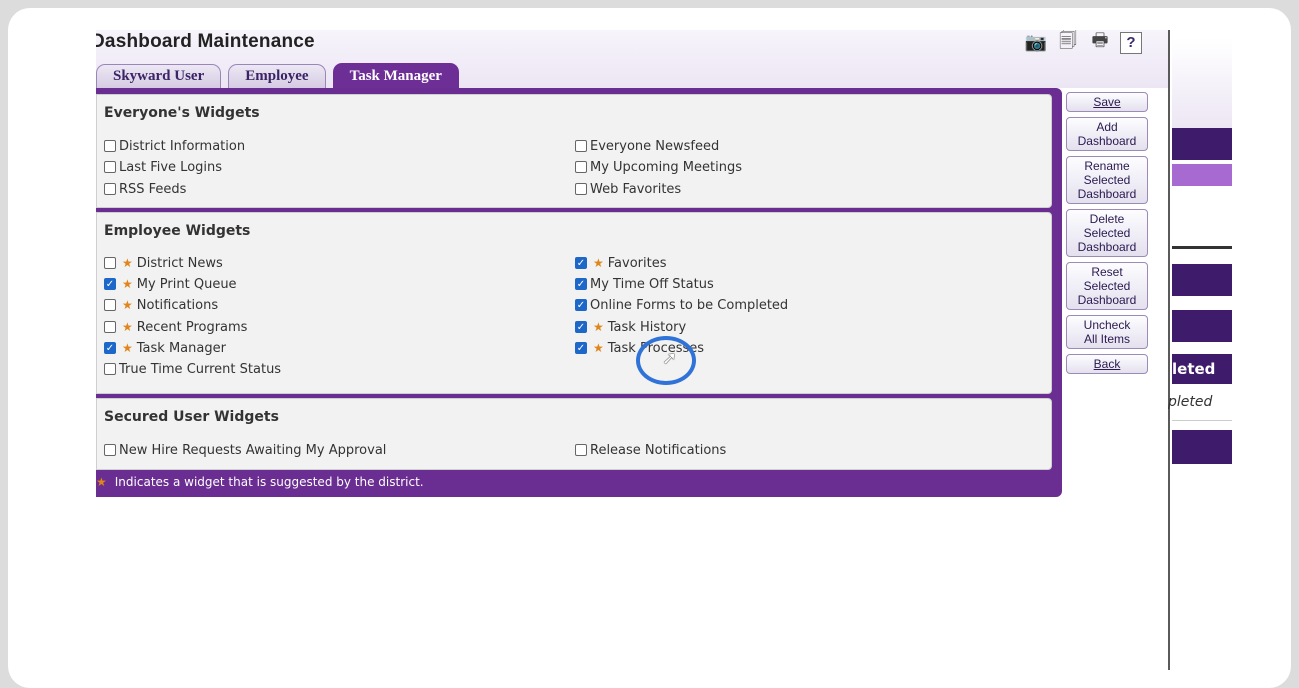 The height and width of the screenshot is (688, 1299). Describe the element at coordinates (630, 327) in the screenshot. I see `widget-task-history: ✓ ★ Task History` at that location.